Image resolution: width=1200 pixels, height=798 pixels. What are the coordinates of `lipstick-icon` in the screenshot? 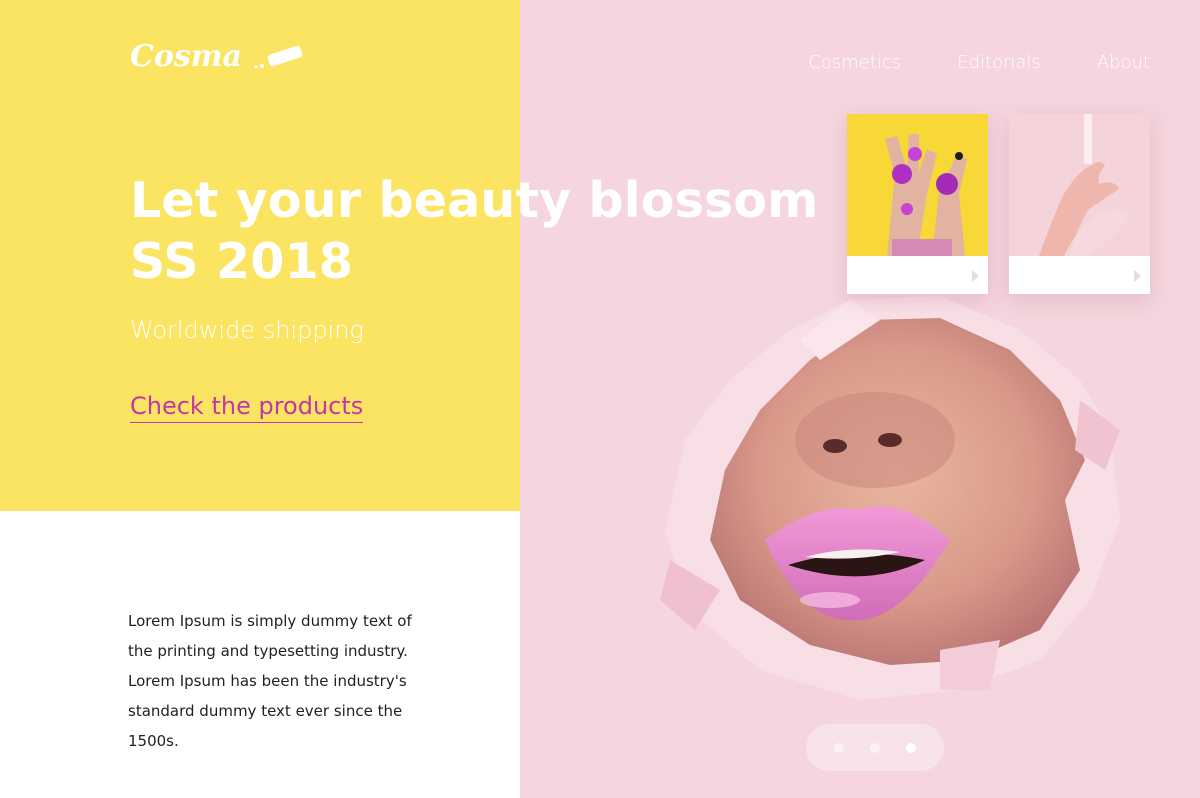 It's located at (278, 57).